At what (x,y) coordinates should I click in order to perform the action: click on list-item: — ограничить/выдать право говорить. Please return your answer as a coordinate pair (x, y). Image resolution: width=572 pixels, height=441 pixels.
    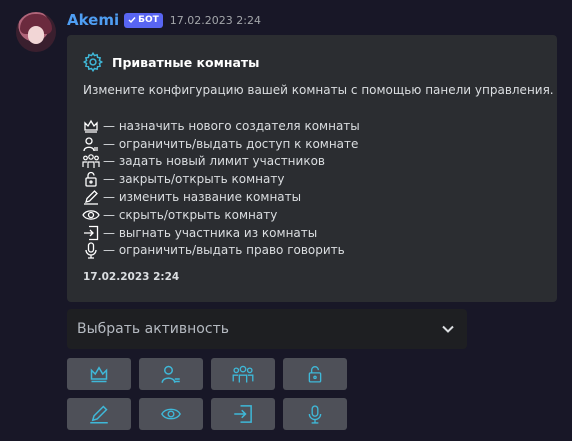
    Looking at the image, I should click on (220, 251).